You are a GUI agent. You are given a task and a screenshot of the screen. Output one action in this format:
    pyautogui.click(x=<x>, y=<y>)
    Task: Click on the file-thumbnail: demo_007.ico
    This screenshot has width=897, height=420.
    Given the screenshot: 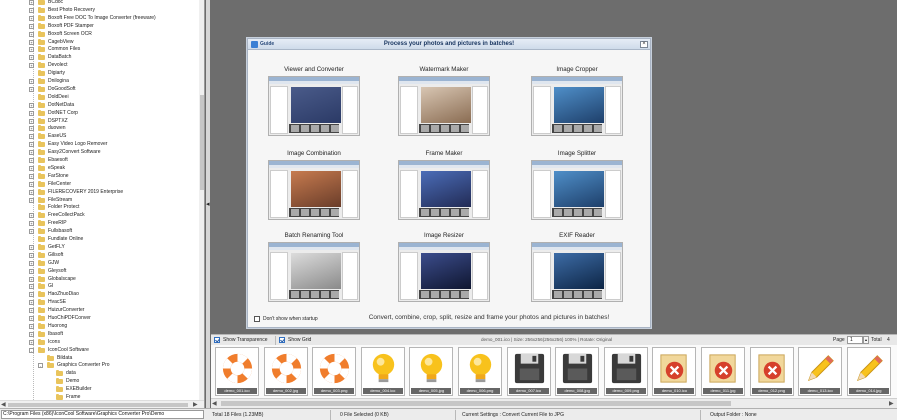 What is the action you would take?
    pyautogui.click(x=528, y=371)
    